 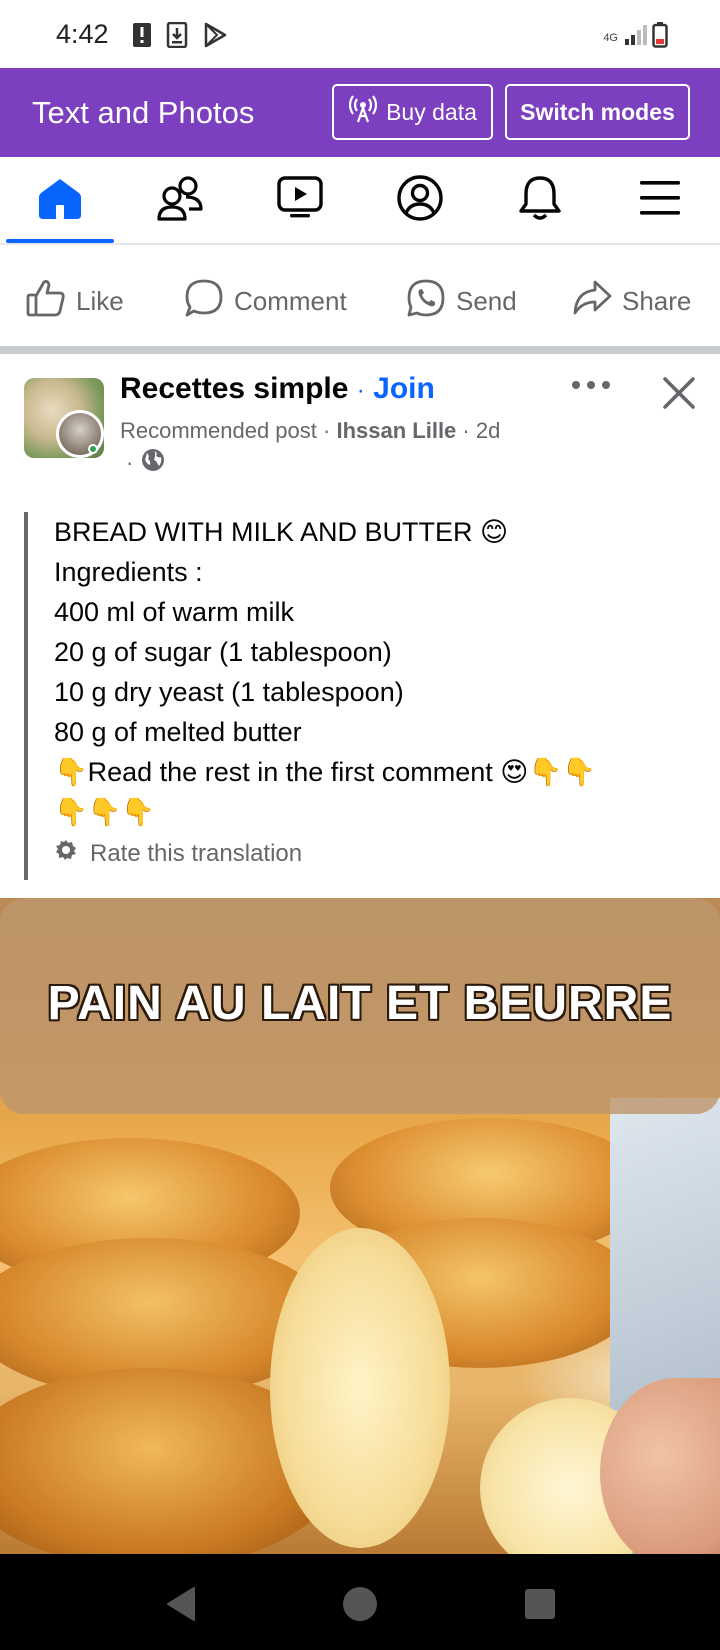 What do you see at coordinates (143, 112) in the screenshot?
I see `mode-title: Text and Photos` at bounding box center [143, 112].